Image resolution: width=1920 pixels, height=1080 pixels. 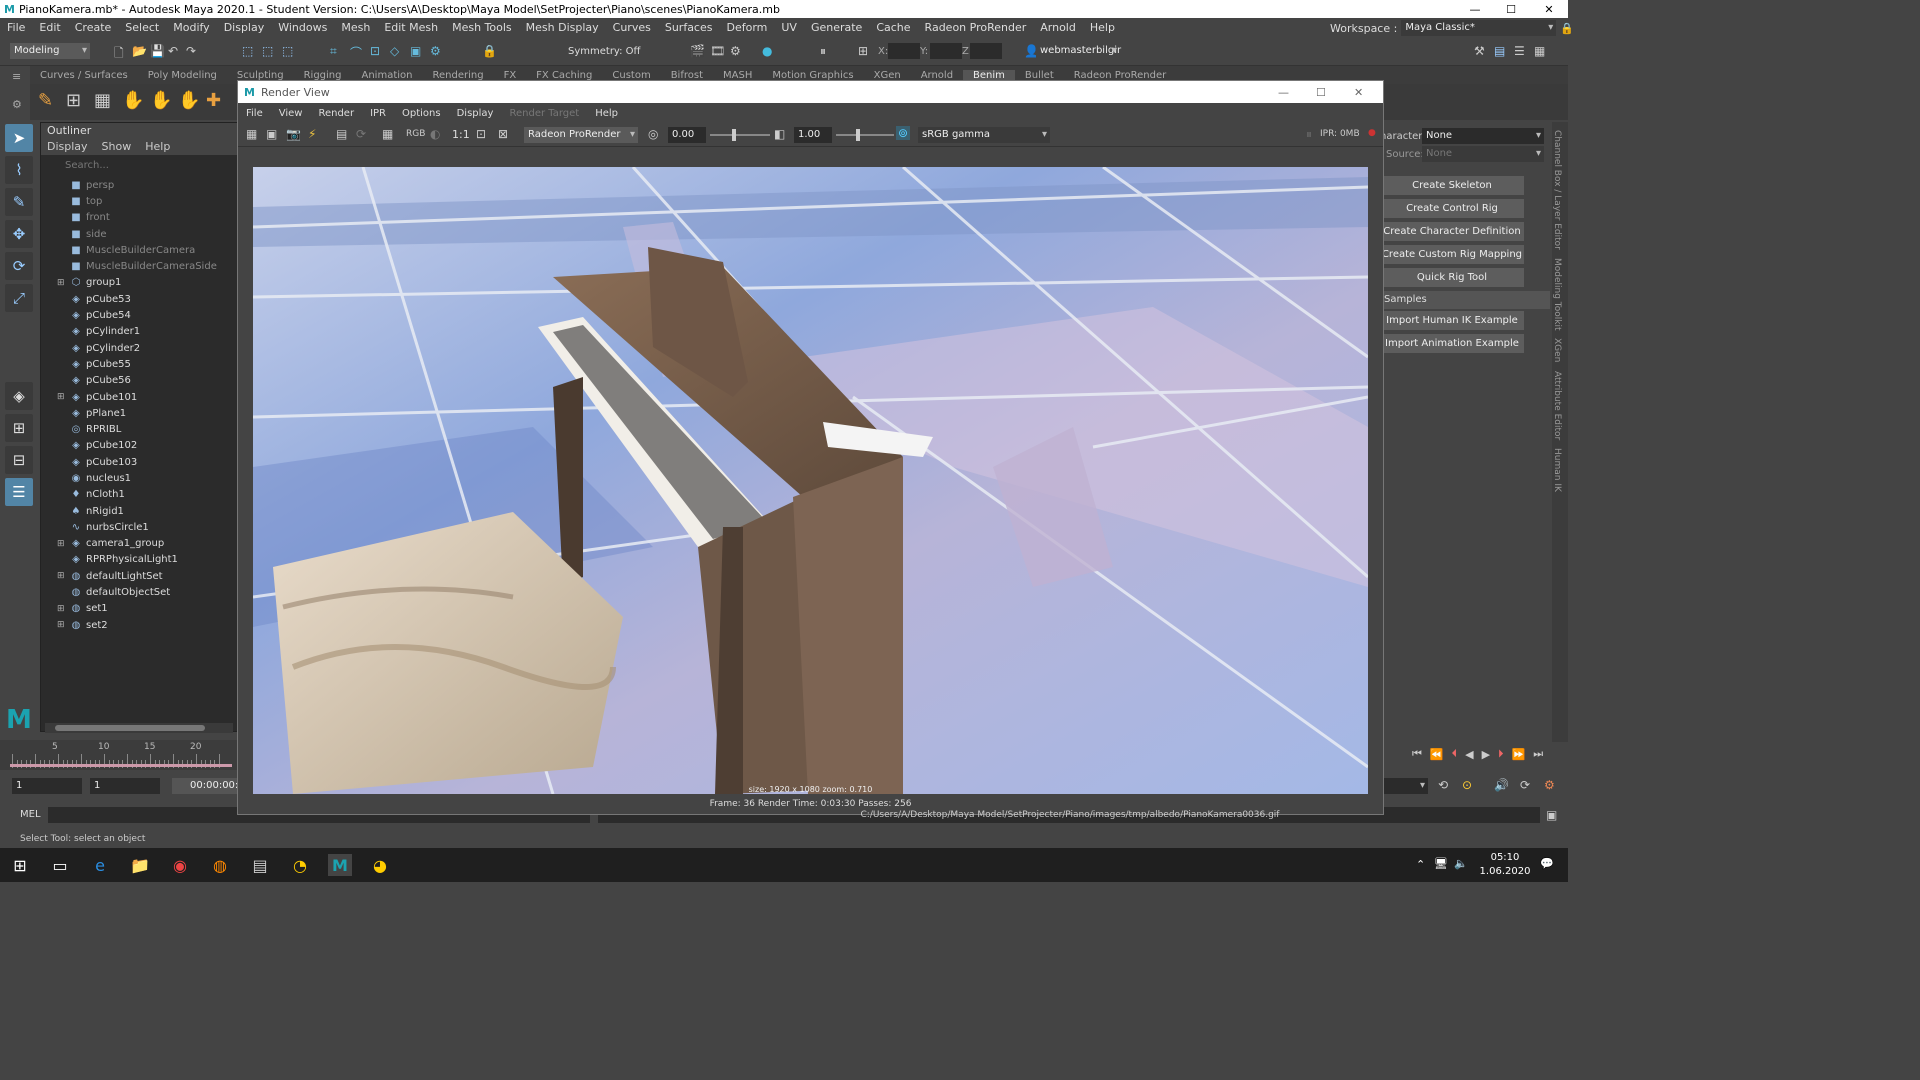 I want to click on snap-live-icon: ⚙, so click(x=435, y=51).